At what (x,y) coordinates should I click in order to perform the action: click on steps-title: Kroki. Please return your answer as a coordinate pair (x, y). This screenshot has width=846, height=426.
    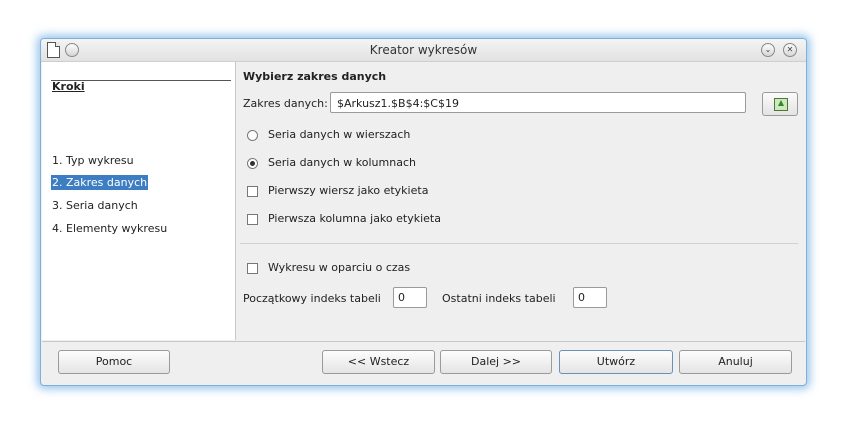
    Looking at the image, I should click on (68, 86).